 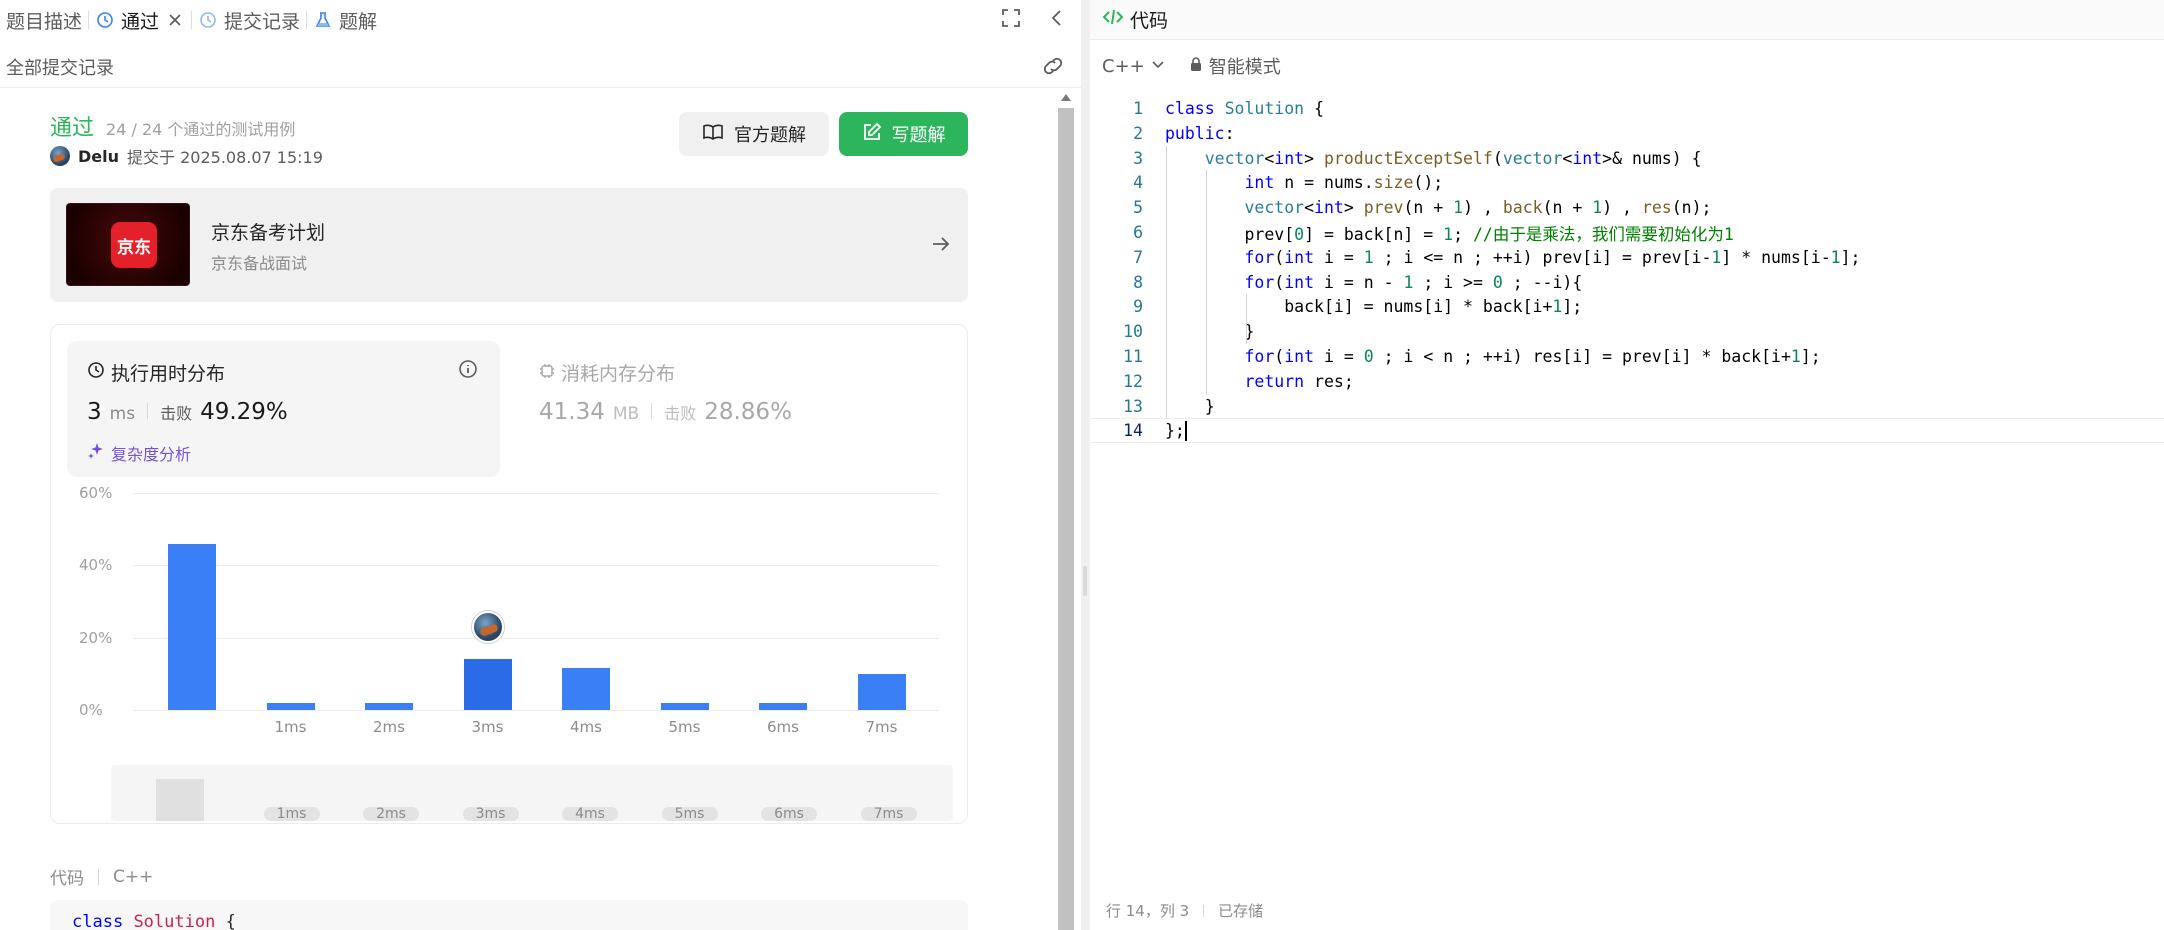 What do you see at coordinates (626, 414) in the screenshot?
I see `memory-unit: MB` at bounding box center [626, 414].